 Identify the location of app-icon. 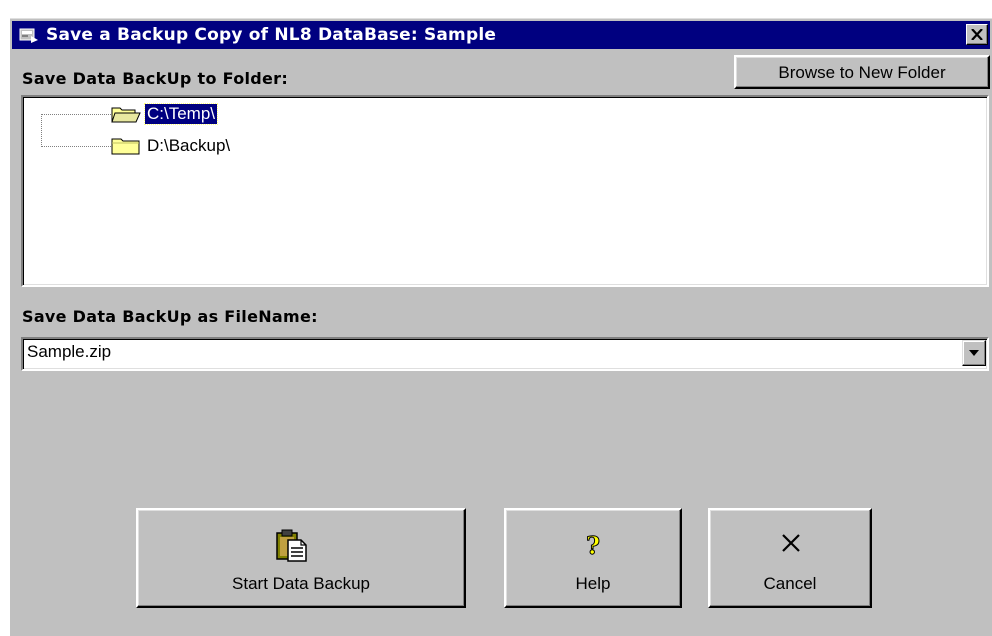
(29, 35).